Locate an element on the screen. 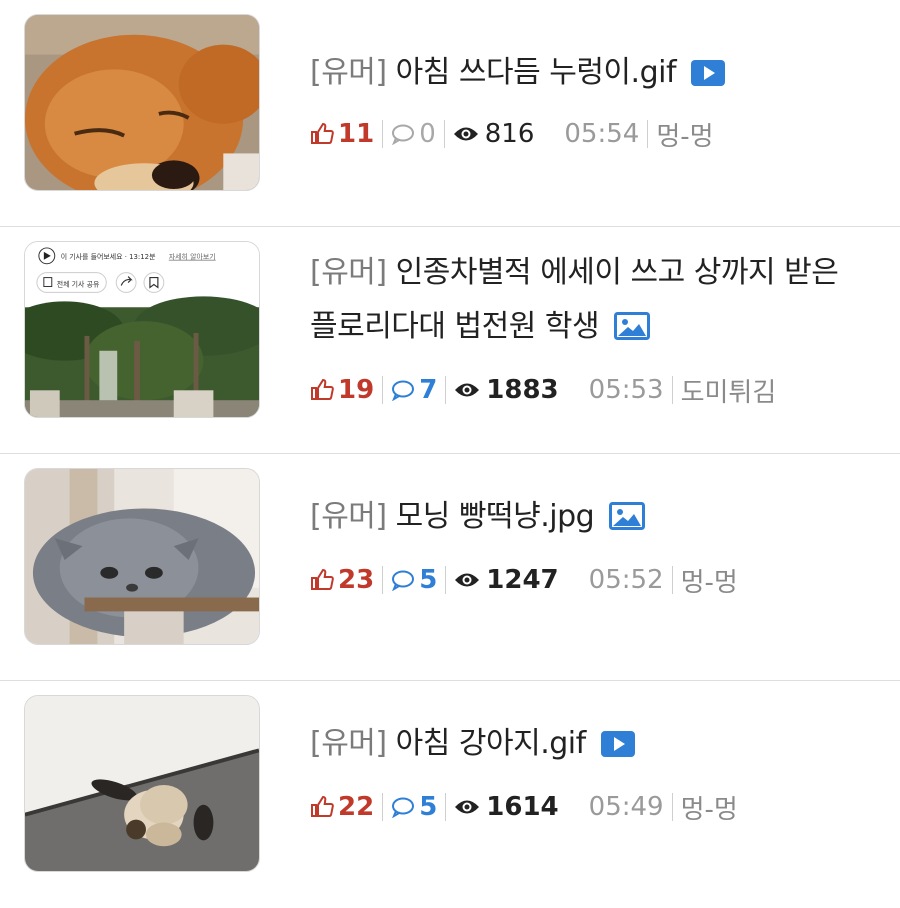 This screenshot has height=908, width=900. comments-count: 0 is located at coordinates (413, 134).